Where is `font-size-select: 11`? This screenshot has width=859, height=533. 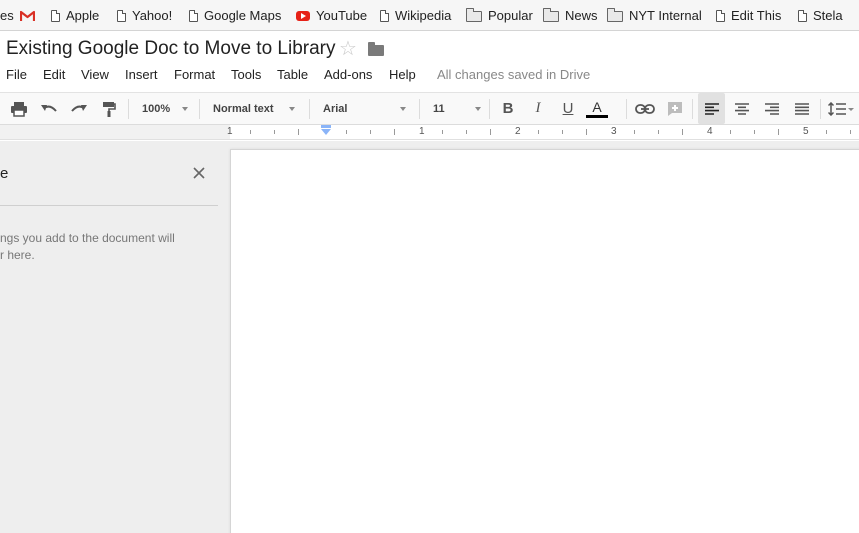
font-size-select: 11 is located at coordinates (458, 108).